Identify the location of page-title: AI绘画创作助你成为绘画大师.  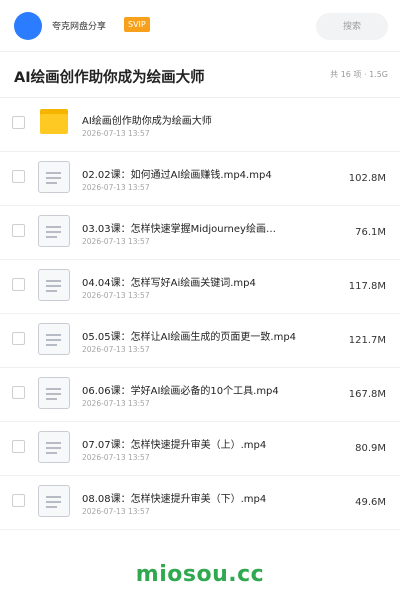
(109, 78).